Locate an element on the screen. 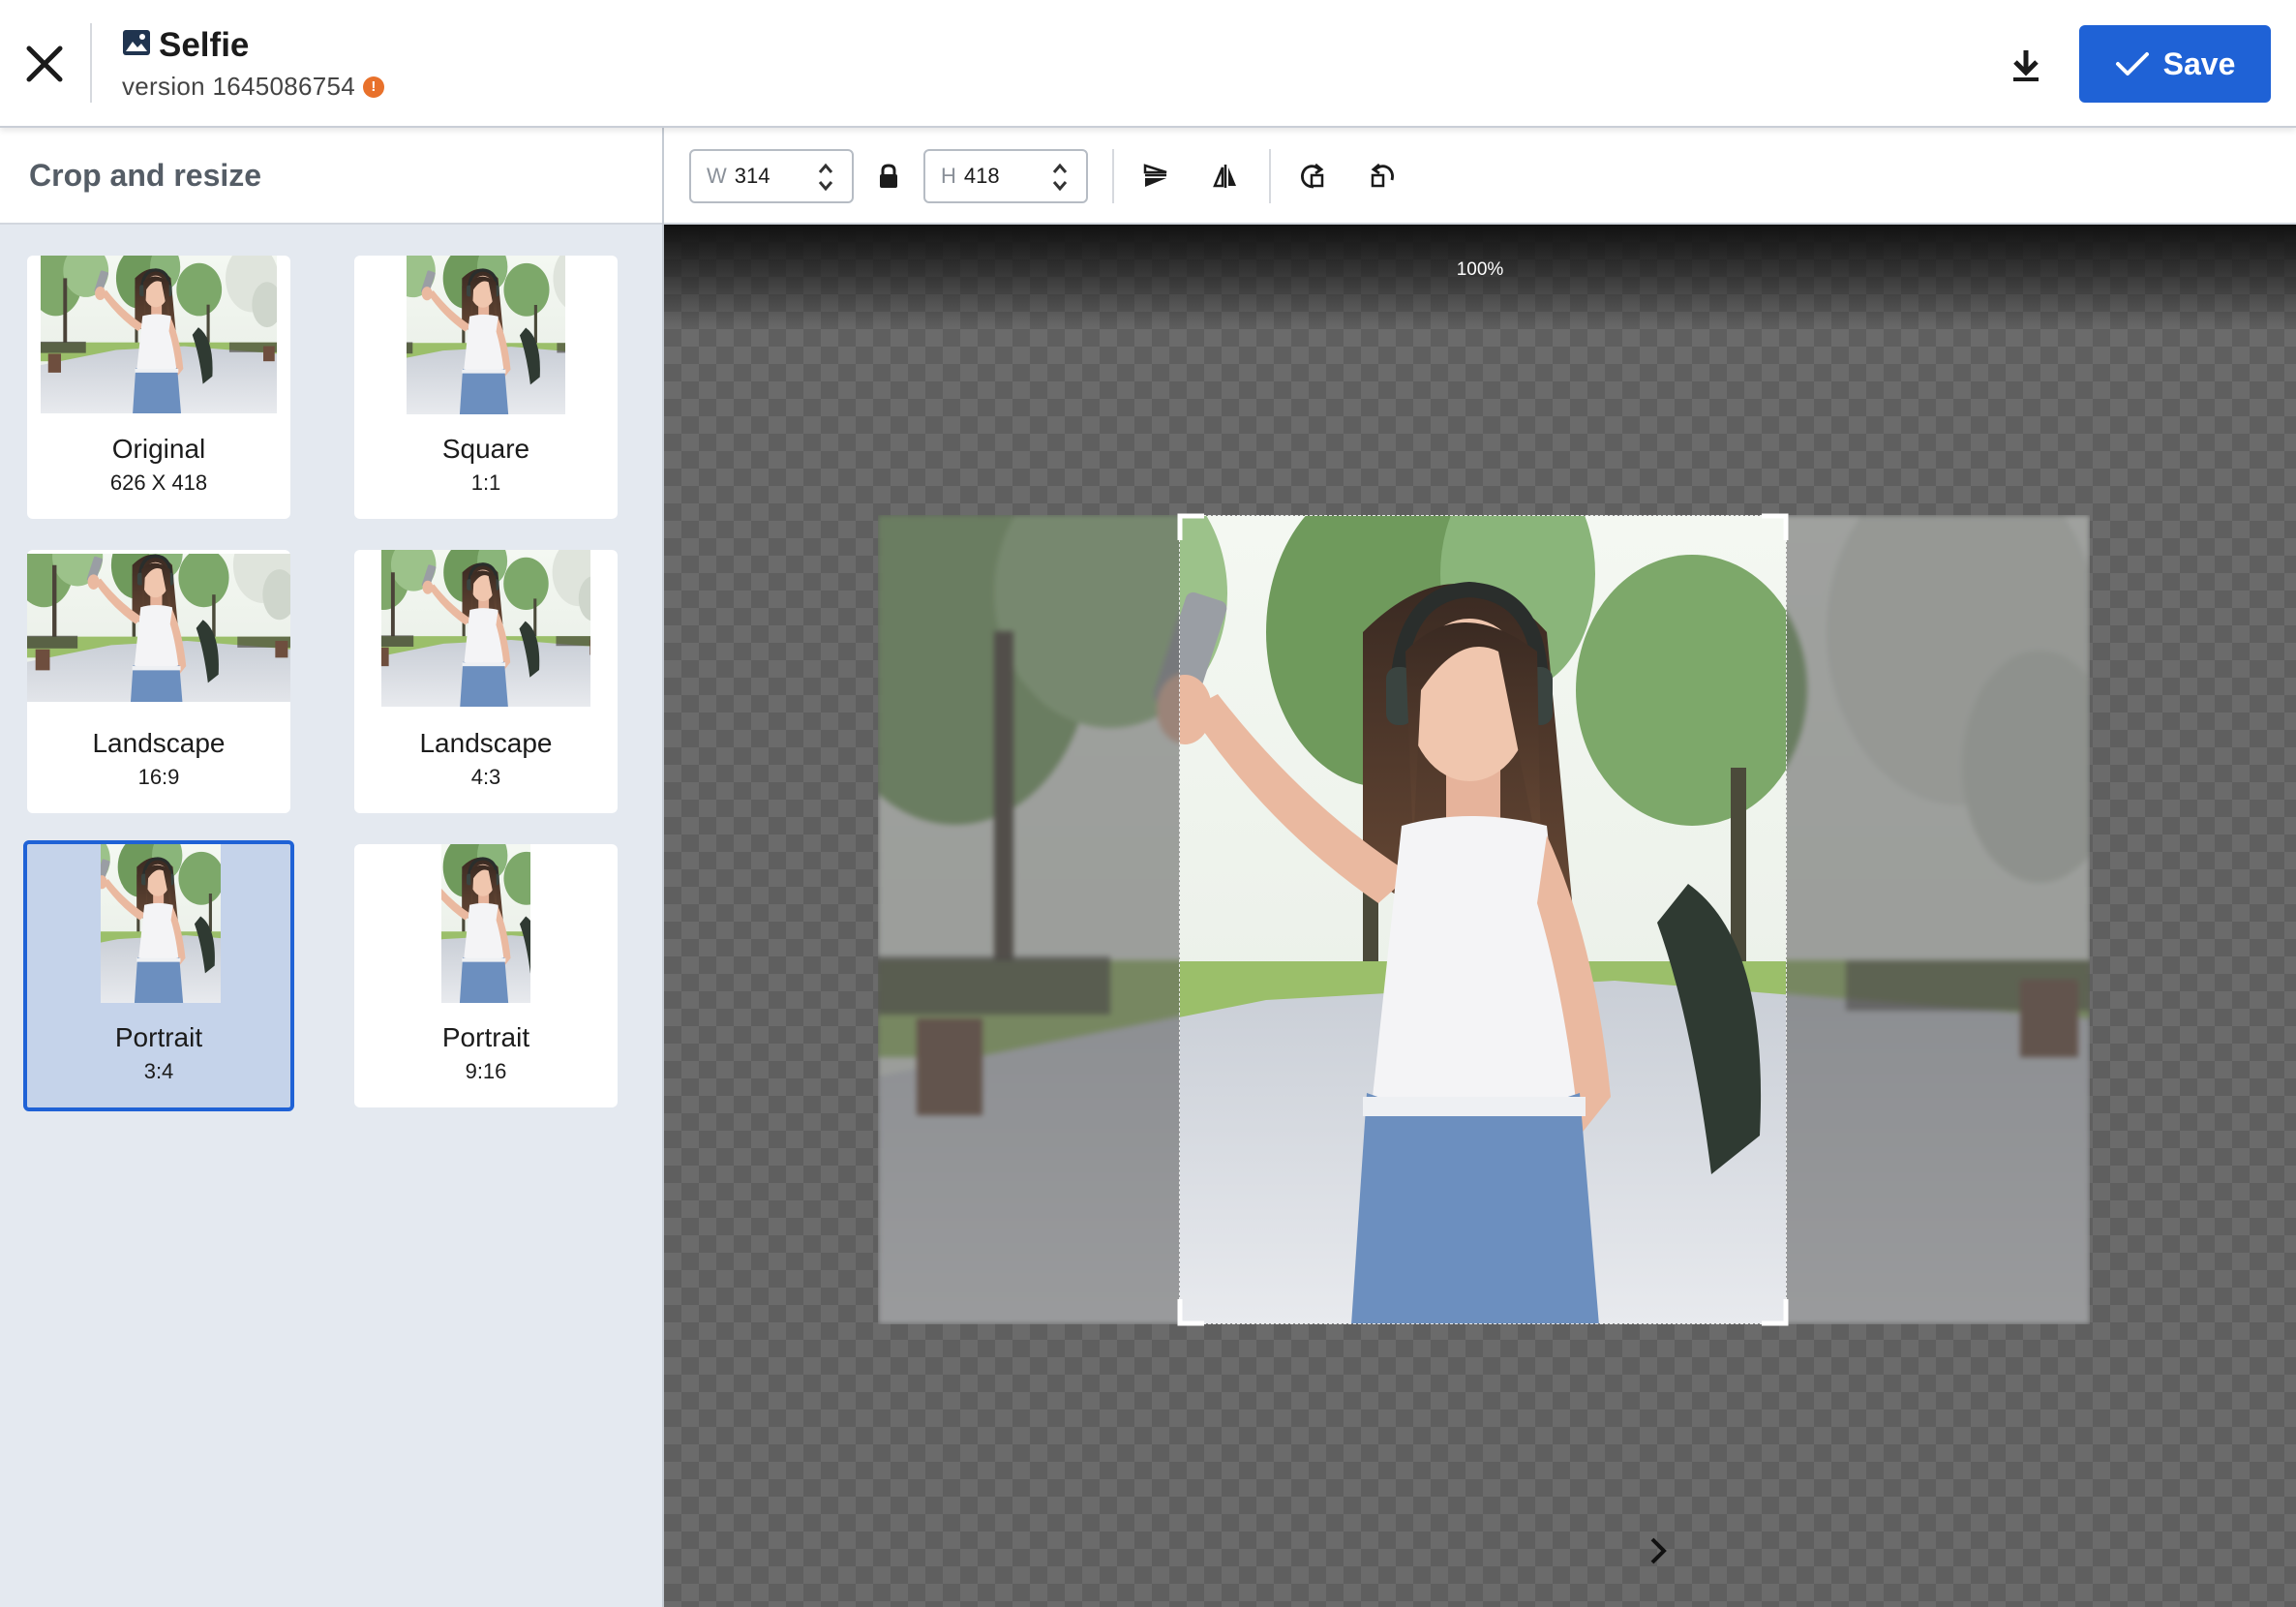 The width and height of the screenshot is (2296, 1607). crop-handle-top-left is located at coordinates (1193, 529).